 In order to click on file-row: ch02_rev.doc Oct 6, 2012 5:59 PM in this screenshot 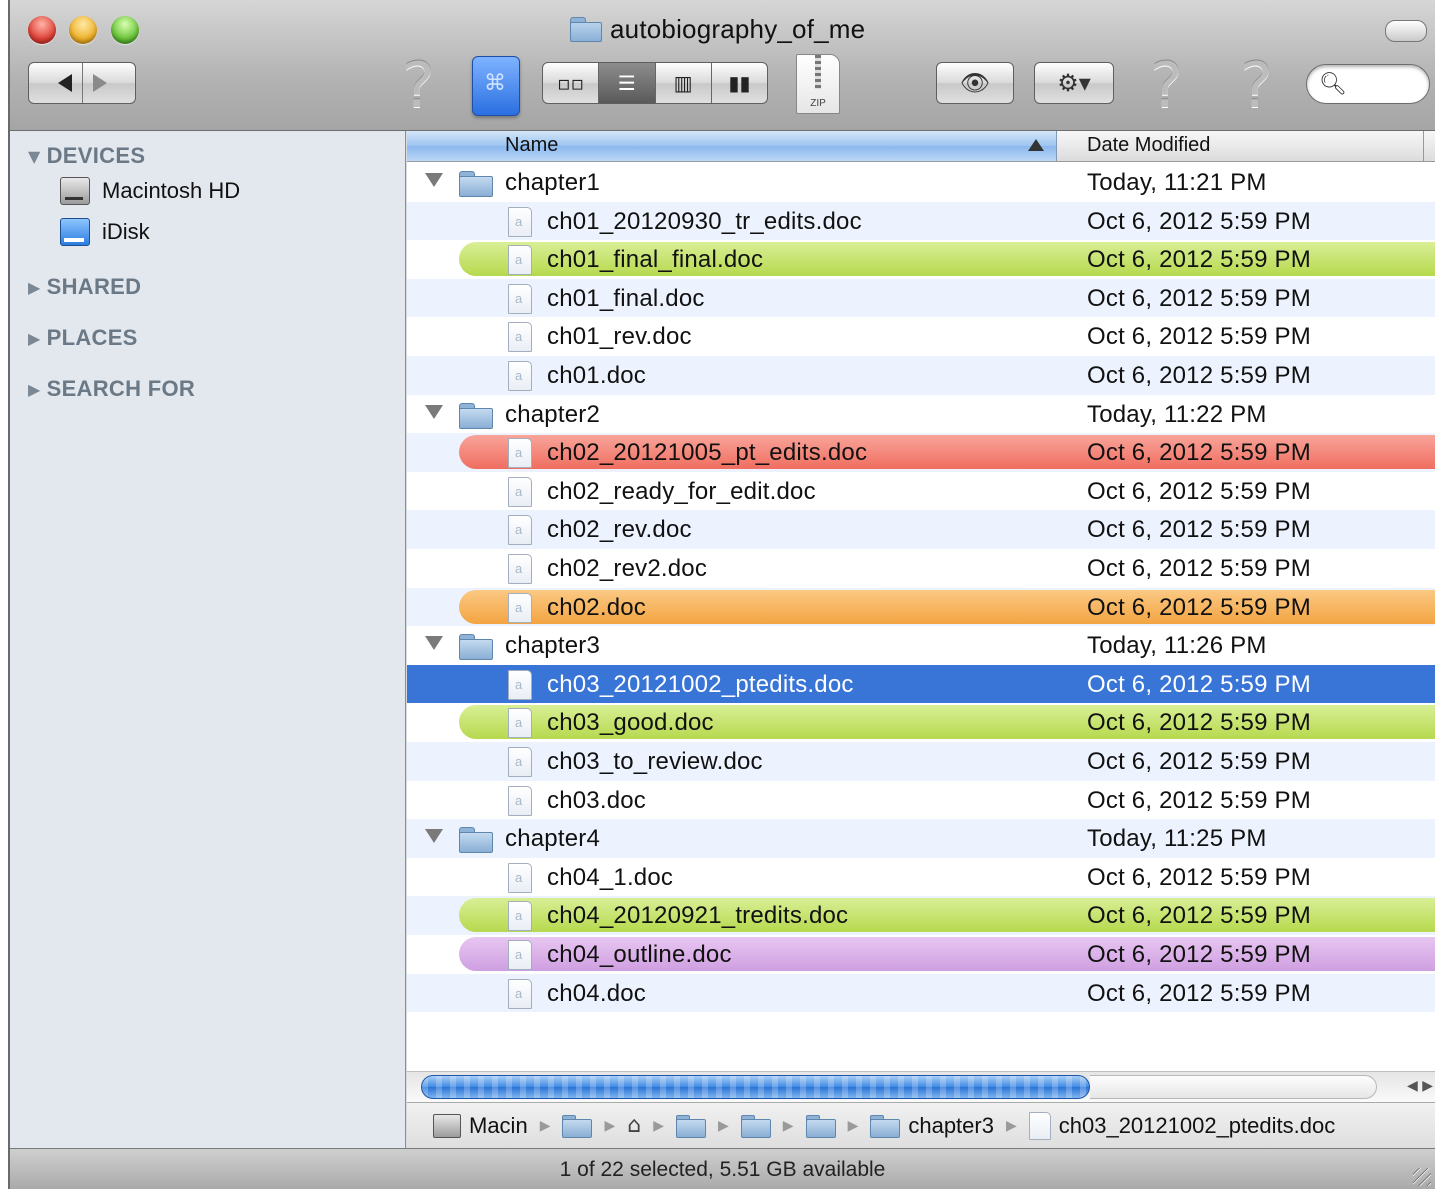, I will do `click(921, 529)`.